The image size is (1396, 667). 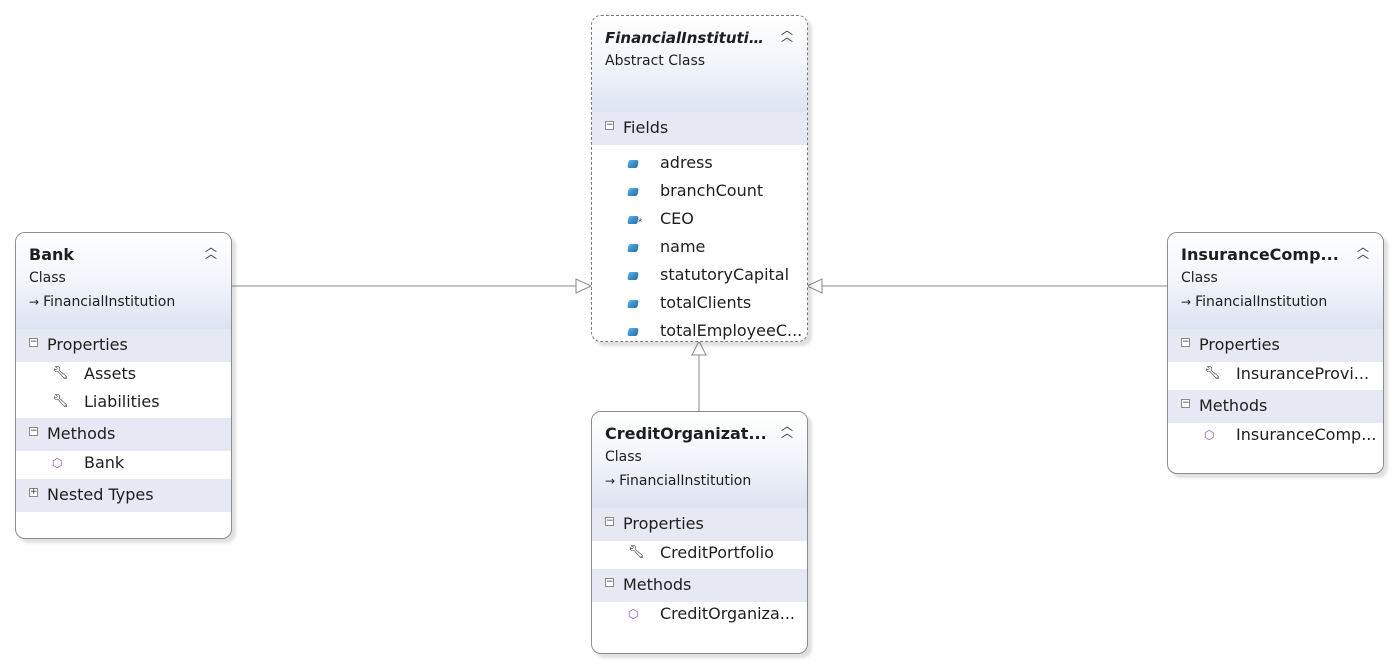 I want to click on compartment-nested-types: + Nested Types, so click(x=123, y=495).